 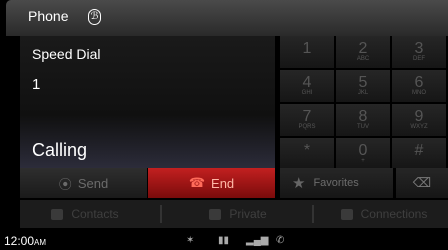 I want to click on key-hash: #, so click(x=419, y=153).